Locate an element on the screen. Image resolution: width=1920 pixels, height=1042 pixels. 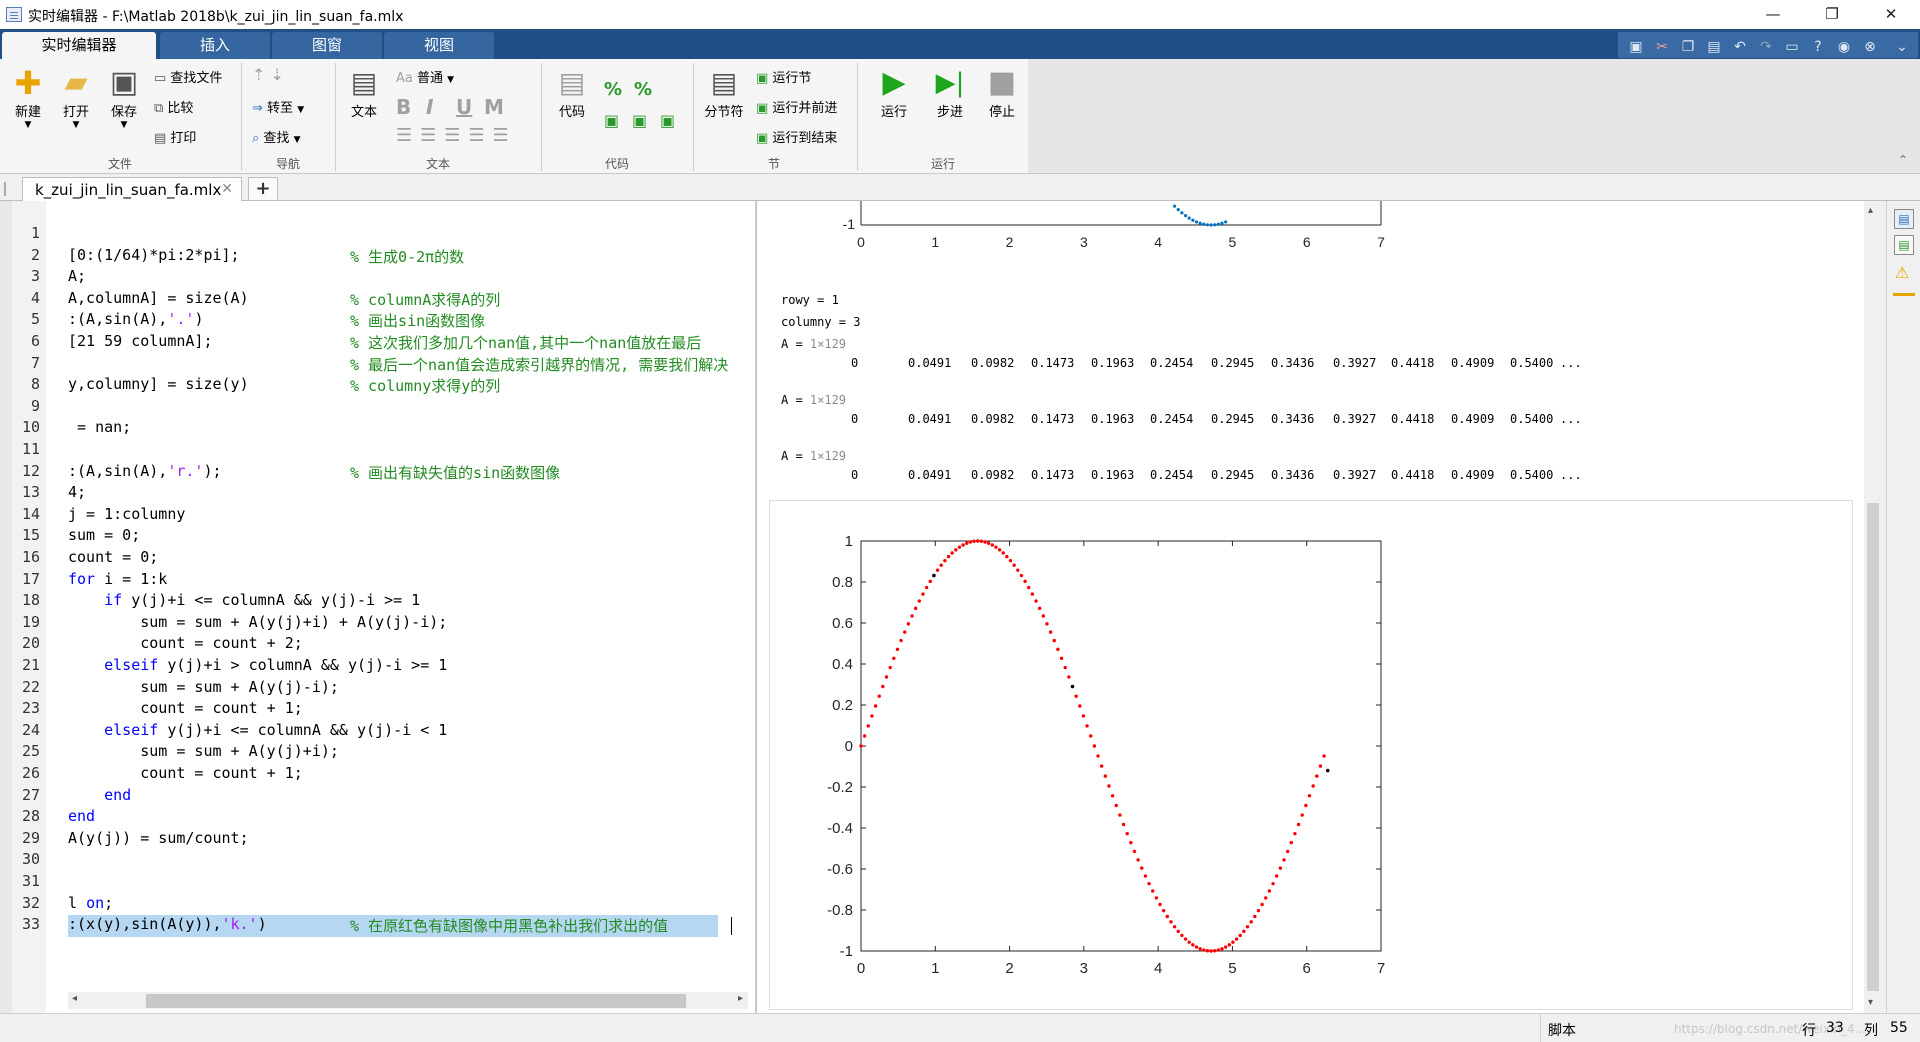
close-button: ✕ is located at coordinates (1891, 14).